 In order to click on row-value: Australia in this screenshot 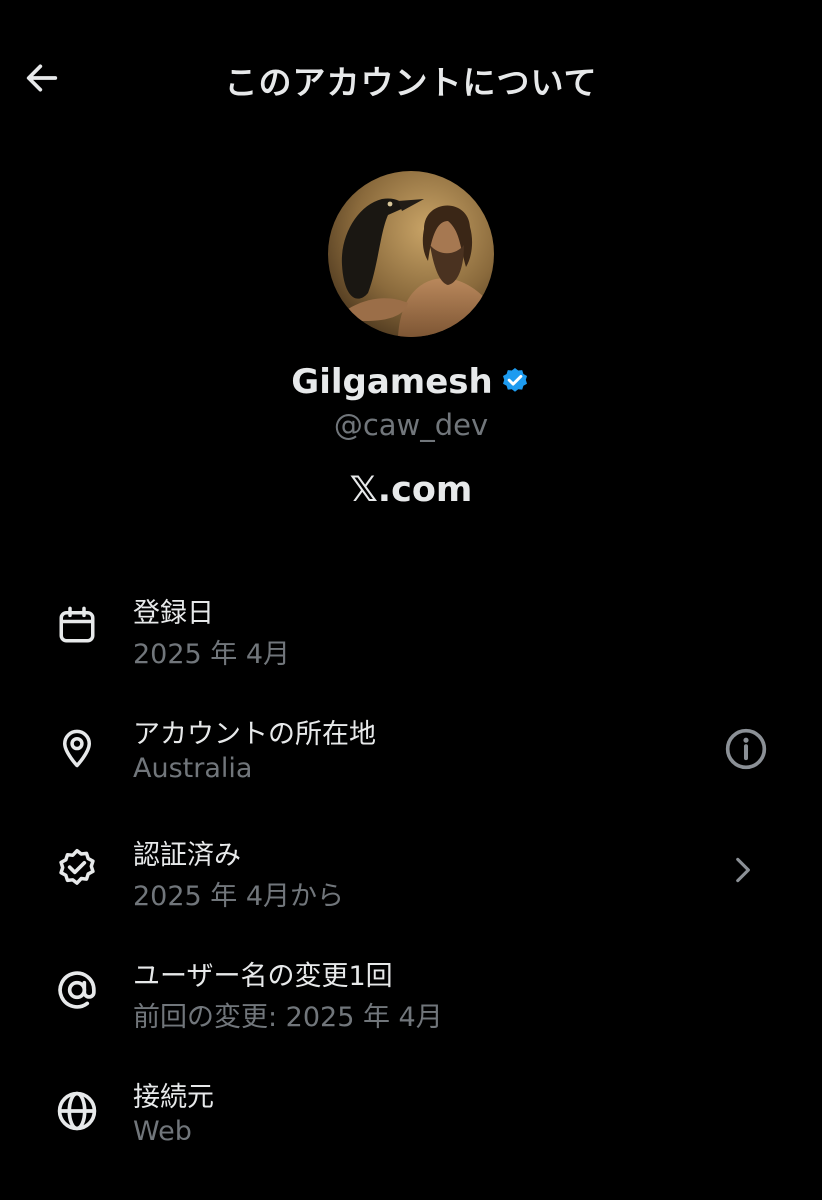, I will do `click(193, 768)`.